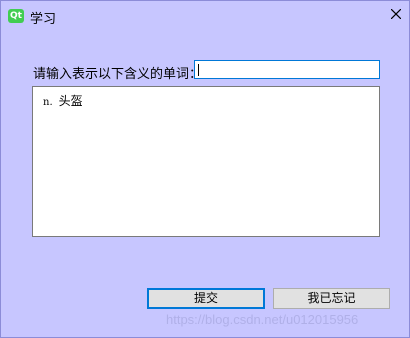 The height and width of the screenshot is (338, 410). Describe the element at coordinates (70, 101) in the screenshot. I see `meaning-definition: 头盔` at that location.